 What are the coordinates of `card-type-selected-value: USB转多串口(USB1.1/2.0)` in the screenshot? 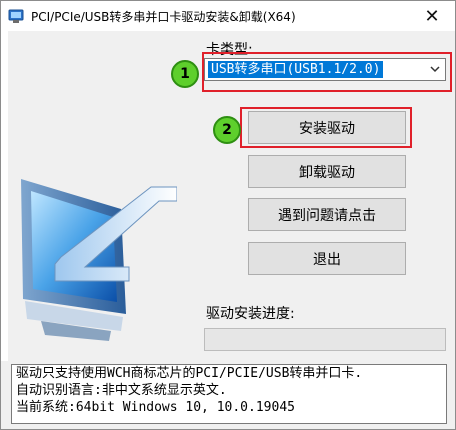 It's located at (296, 69).